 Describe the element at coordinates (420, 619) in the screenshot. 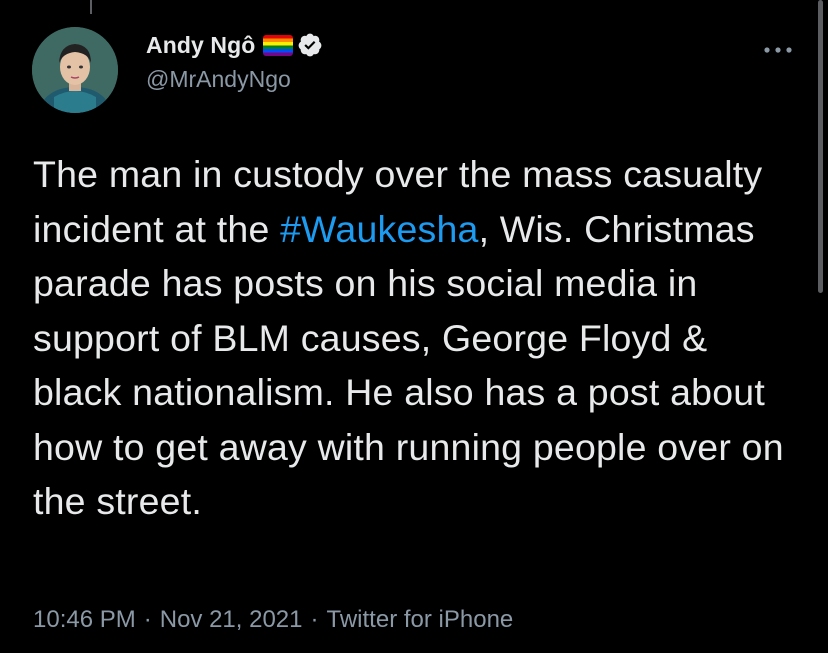

I see `tweet-source: Twitter for iPhone` at that location.